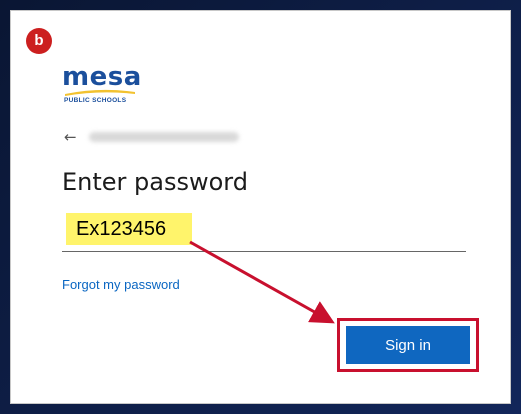 This screenshot has height=414, width=521. Describe the element at coordinates (102, 77) in the screenshot. I see `logo-wordmark: mesa` at that location.